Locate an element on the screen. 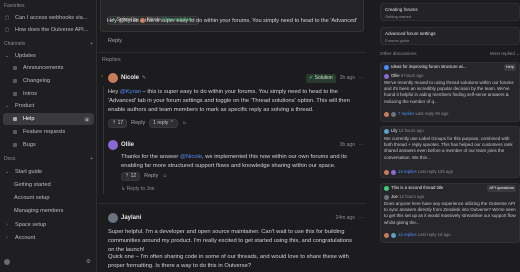 The image size is (520, 272). user-avatar is located at coordinates (7, 262).